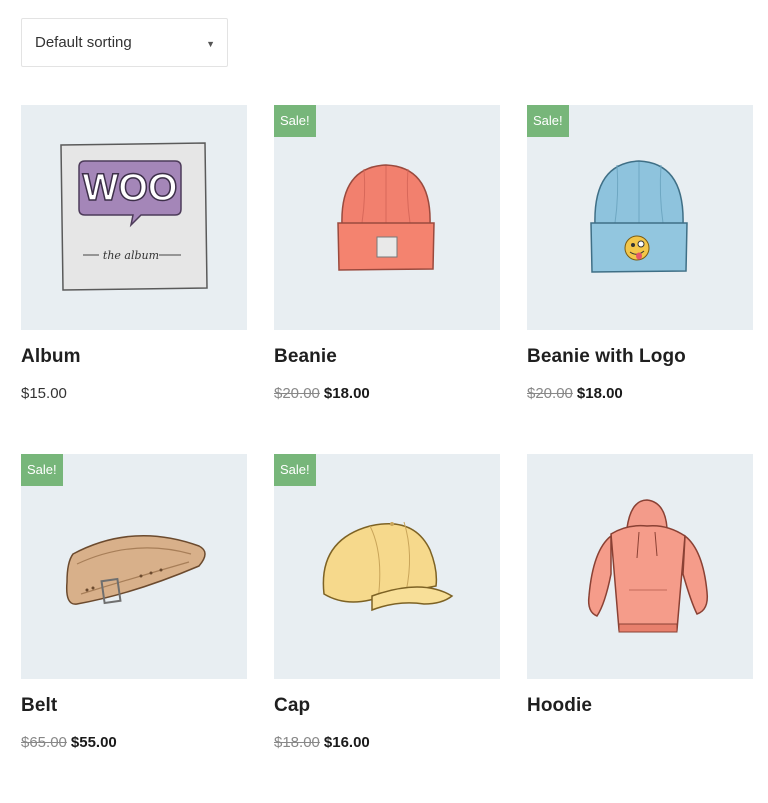  I want to click on product-image-album: WOO the album, so click(134, 217).